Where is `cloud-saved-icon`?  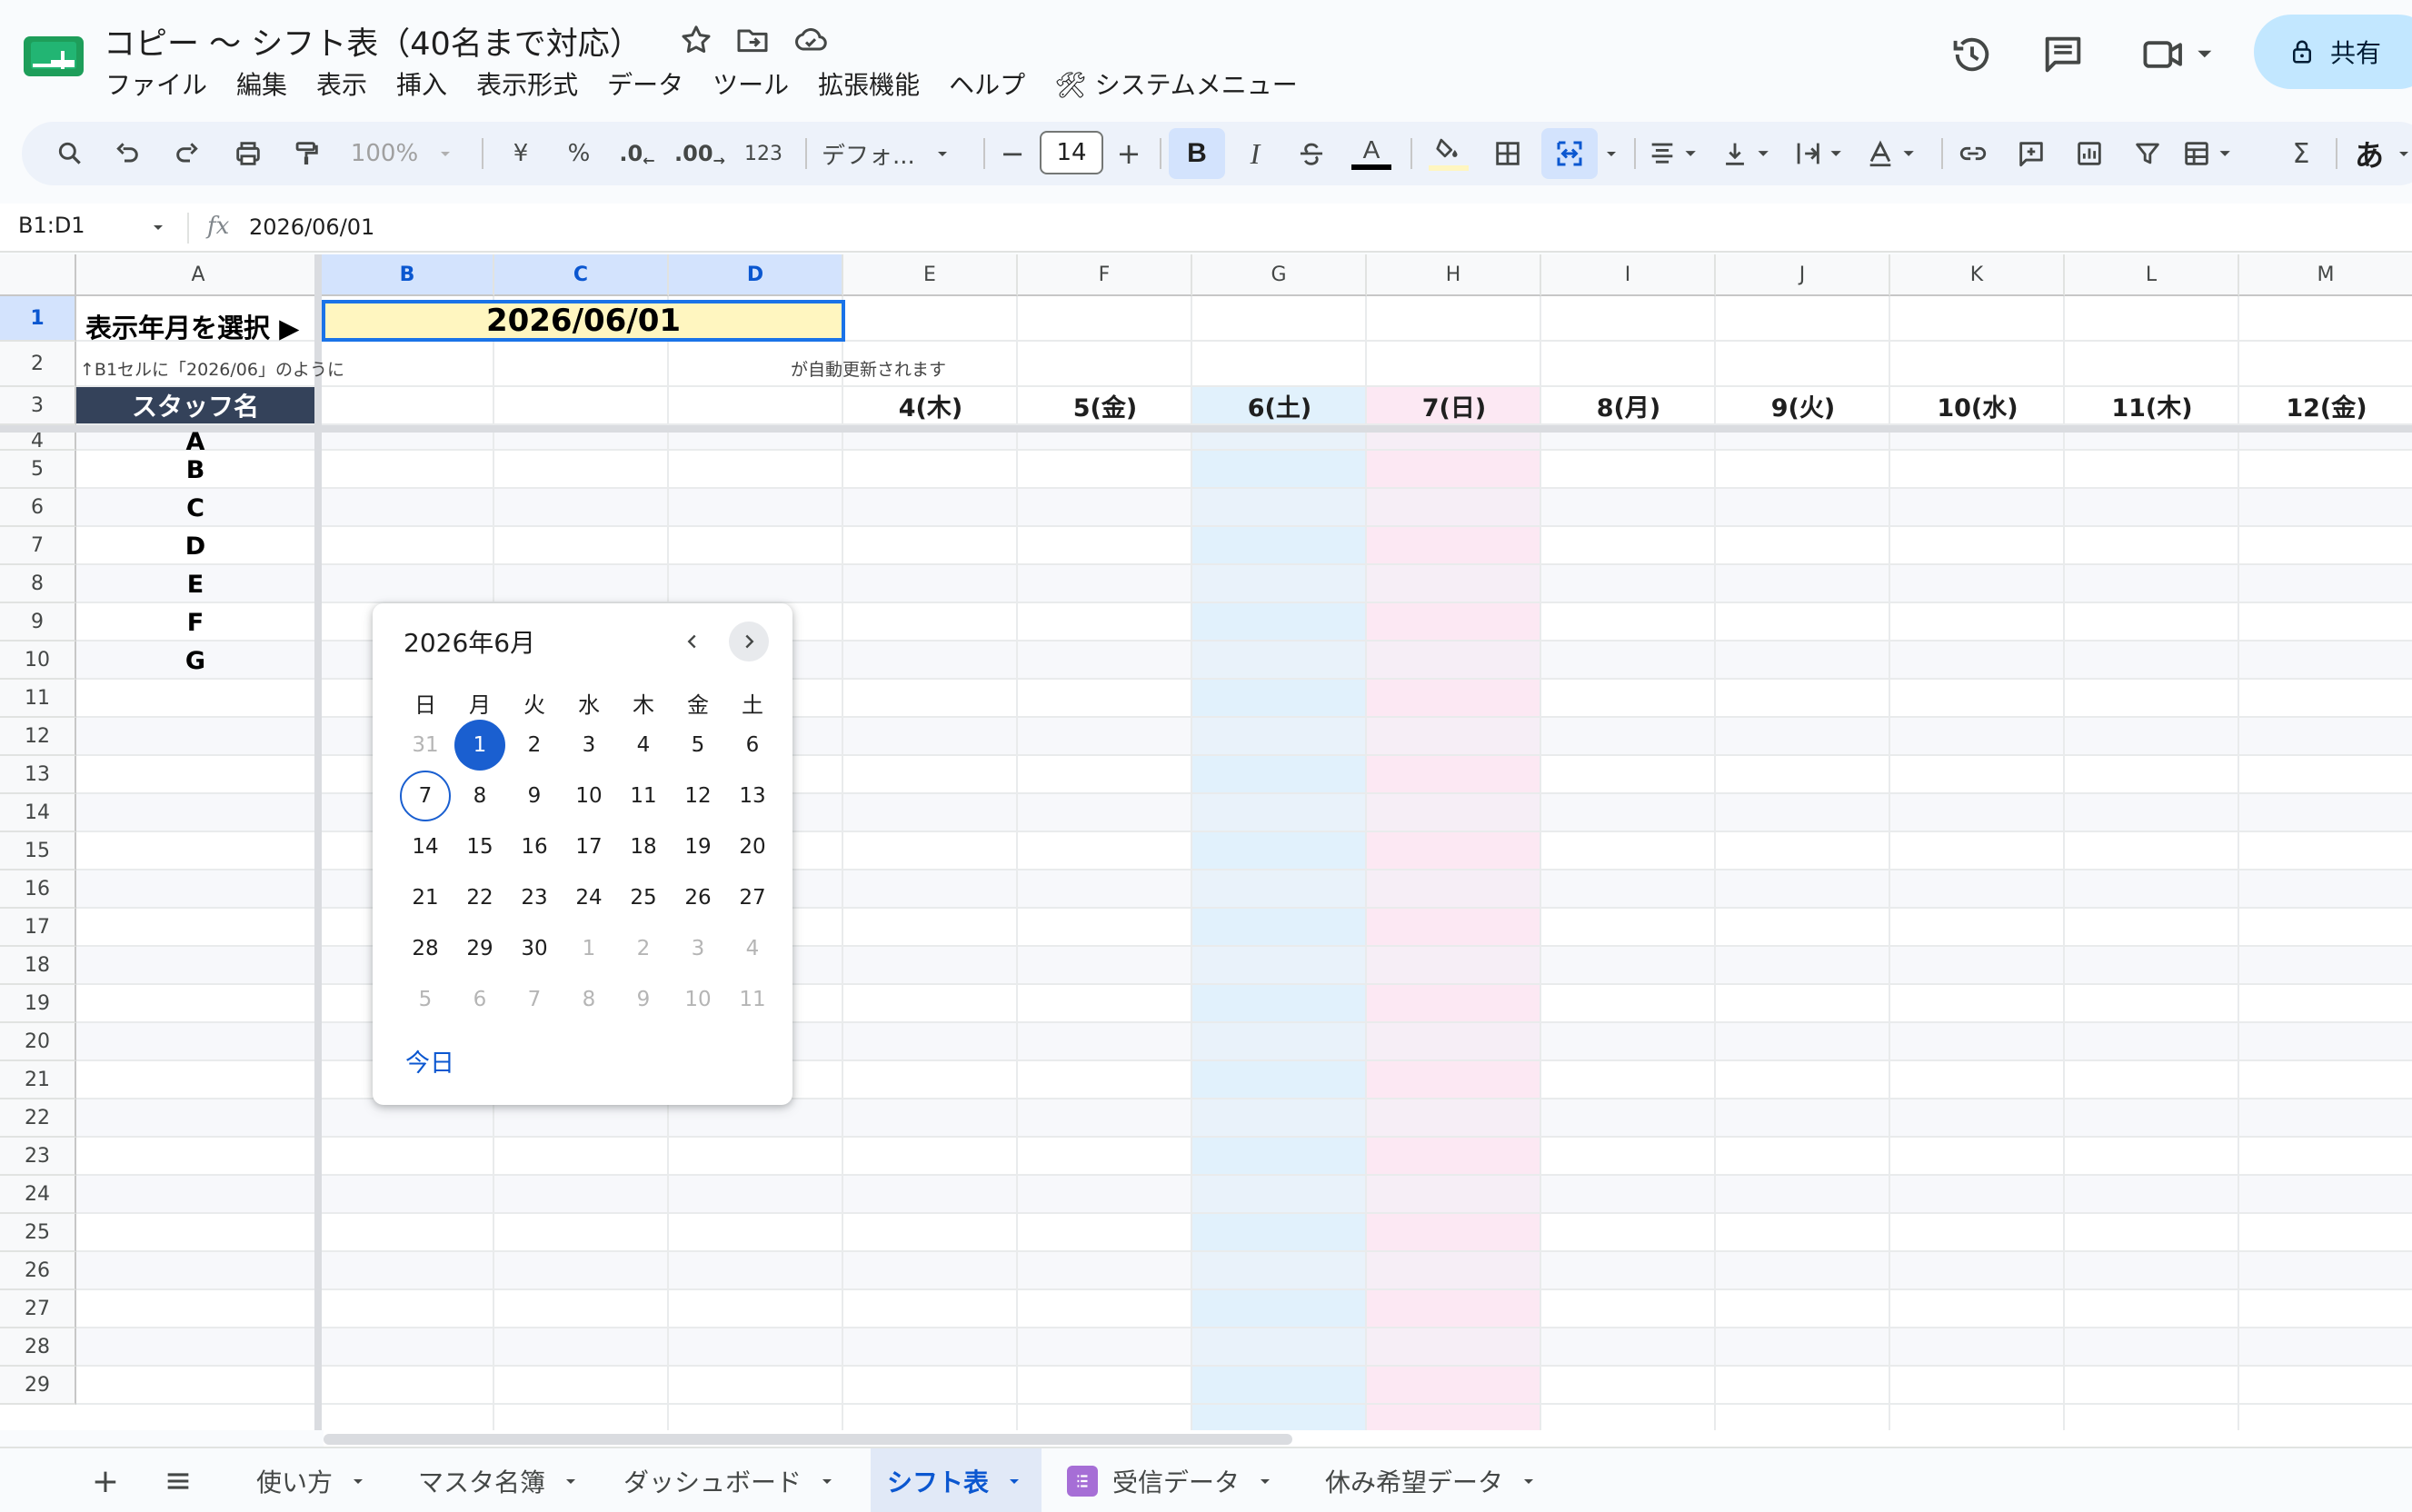 cloud-saved-icon is located at coordinates (810, 40).